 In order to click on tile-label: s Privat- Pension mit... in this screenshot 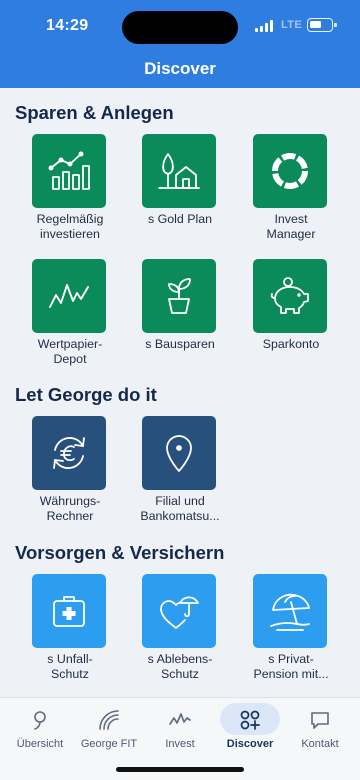, I will do `click(291, 666)`.